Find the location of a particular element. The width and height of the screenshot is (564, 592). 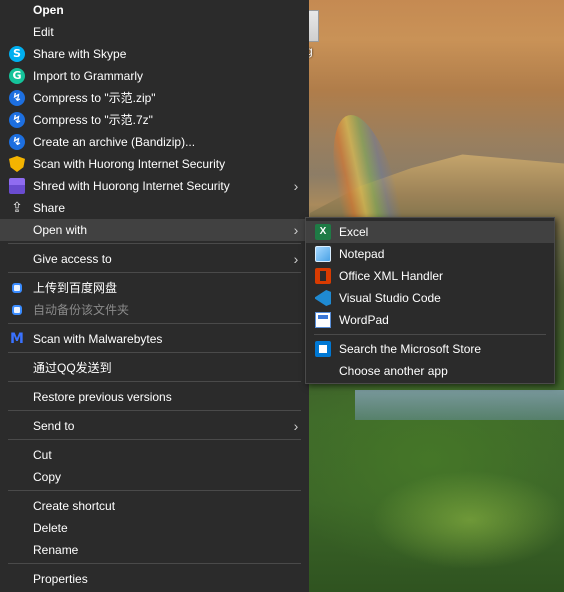

menu-item-properties: Properties is located at coordinates (154, 579).